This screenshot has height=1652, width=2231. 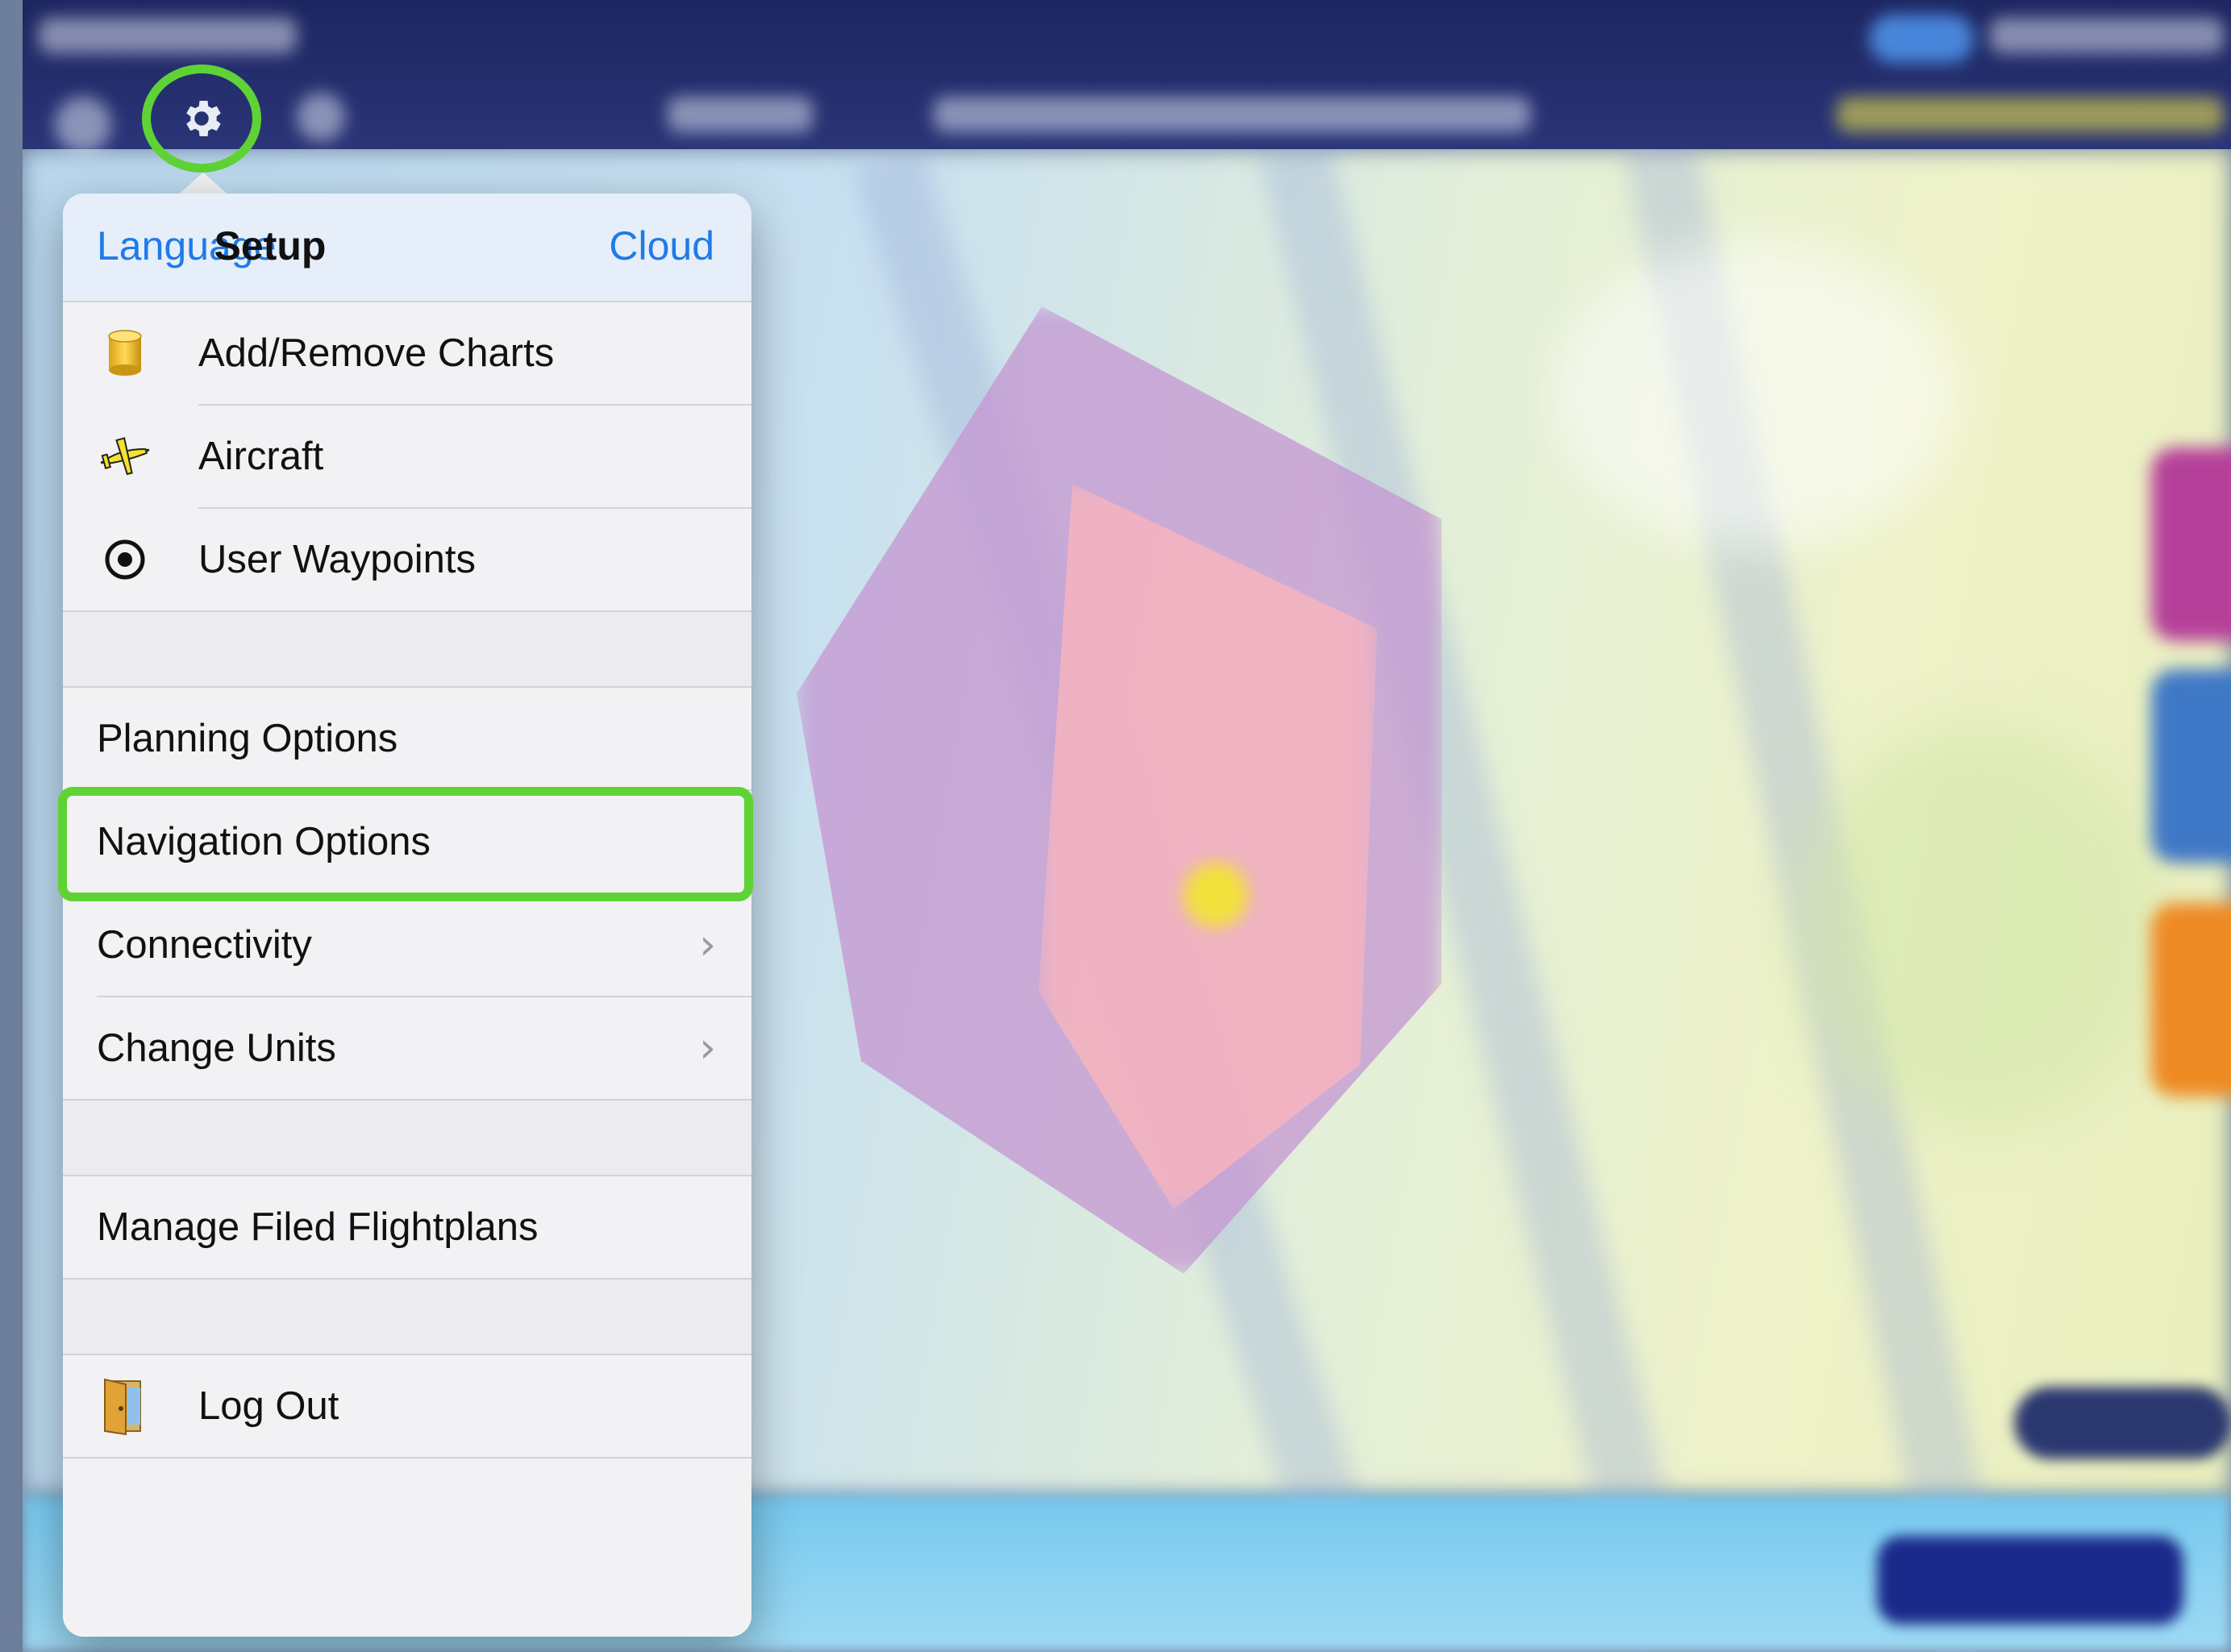 I want to click on door-icon, so click(x=125, y=1407).